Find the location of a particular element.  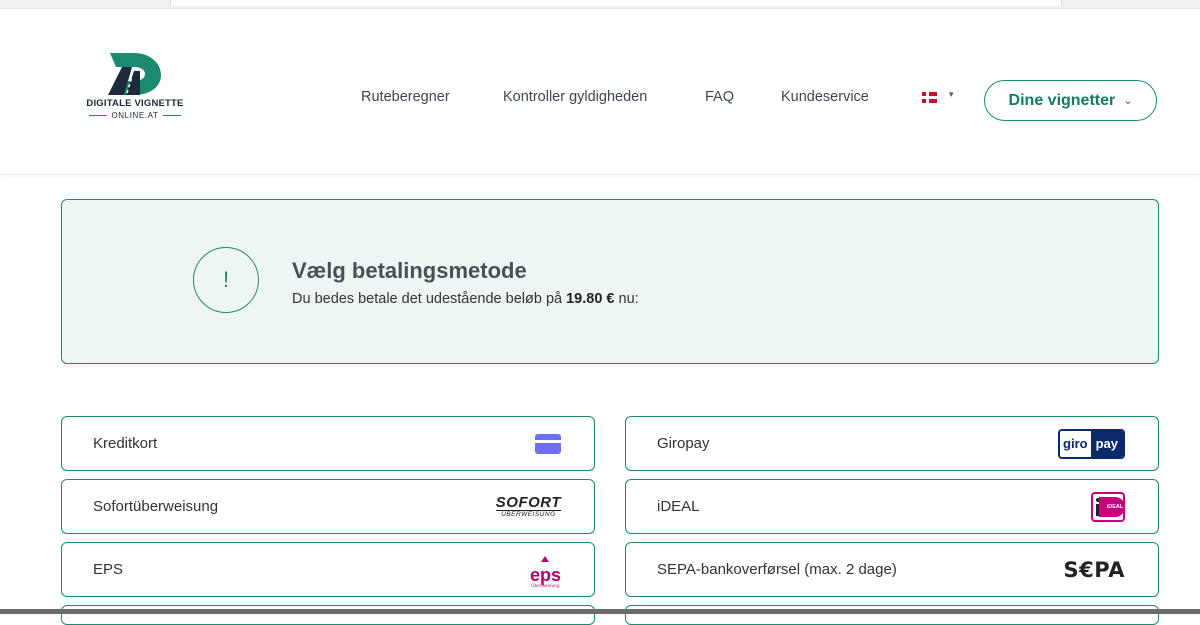

language-caret-icon: ▾ is located at coordinates (951, 94).